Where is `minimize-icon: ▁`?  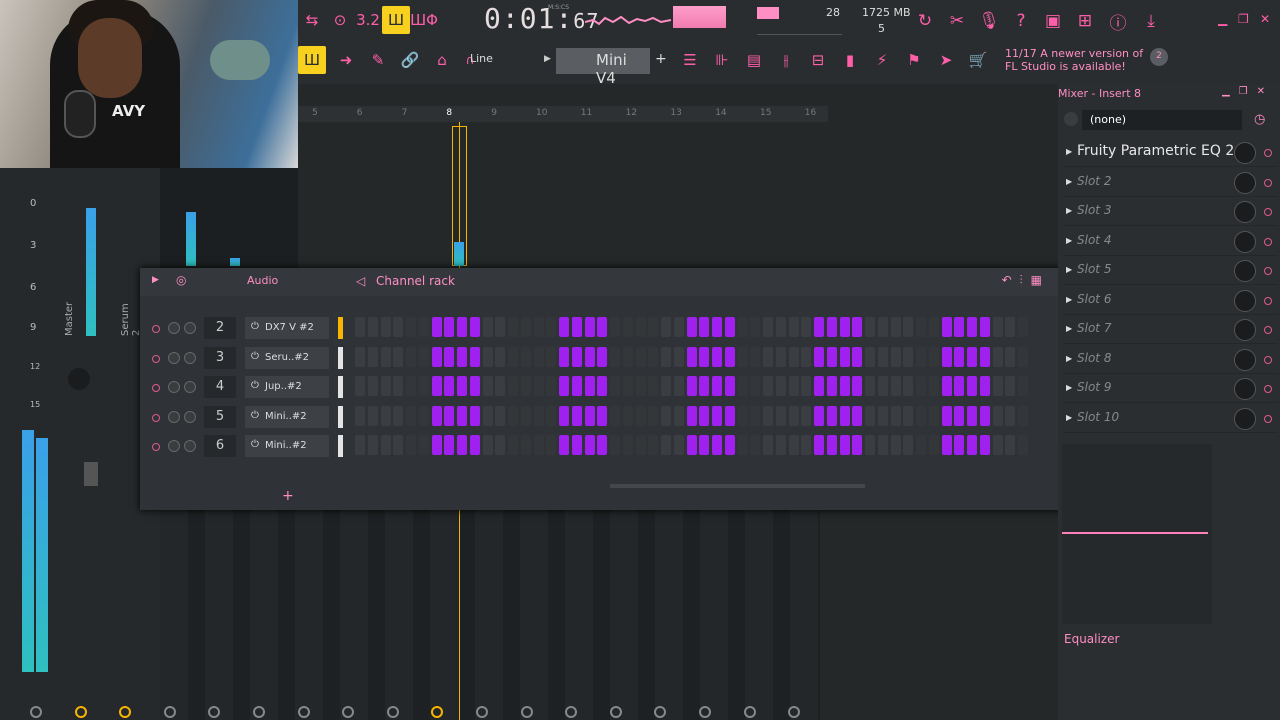 minimize-icon: ▁ is located at coordinates (1222, 19).